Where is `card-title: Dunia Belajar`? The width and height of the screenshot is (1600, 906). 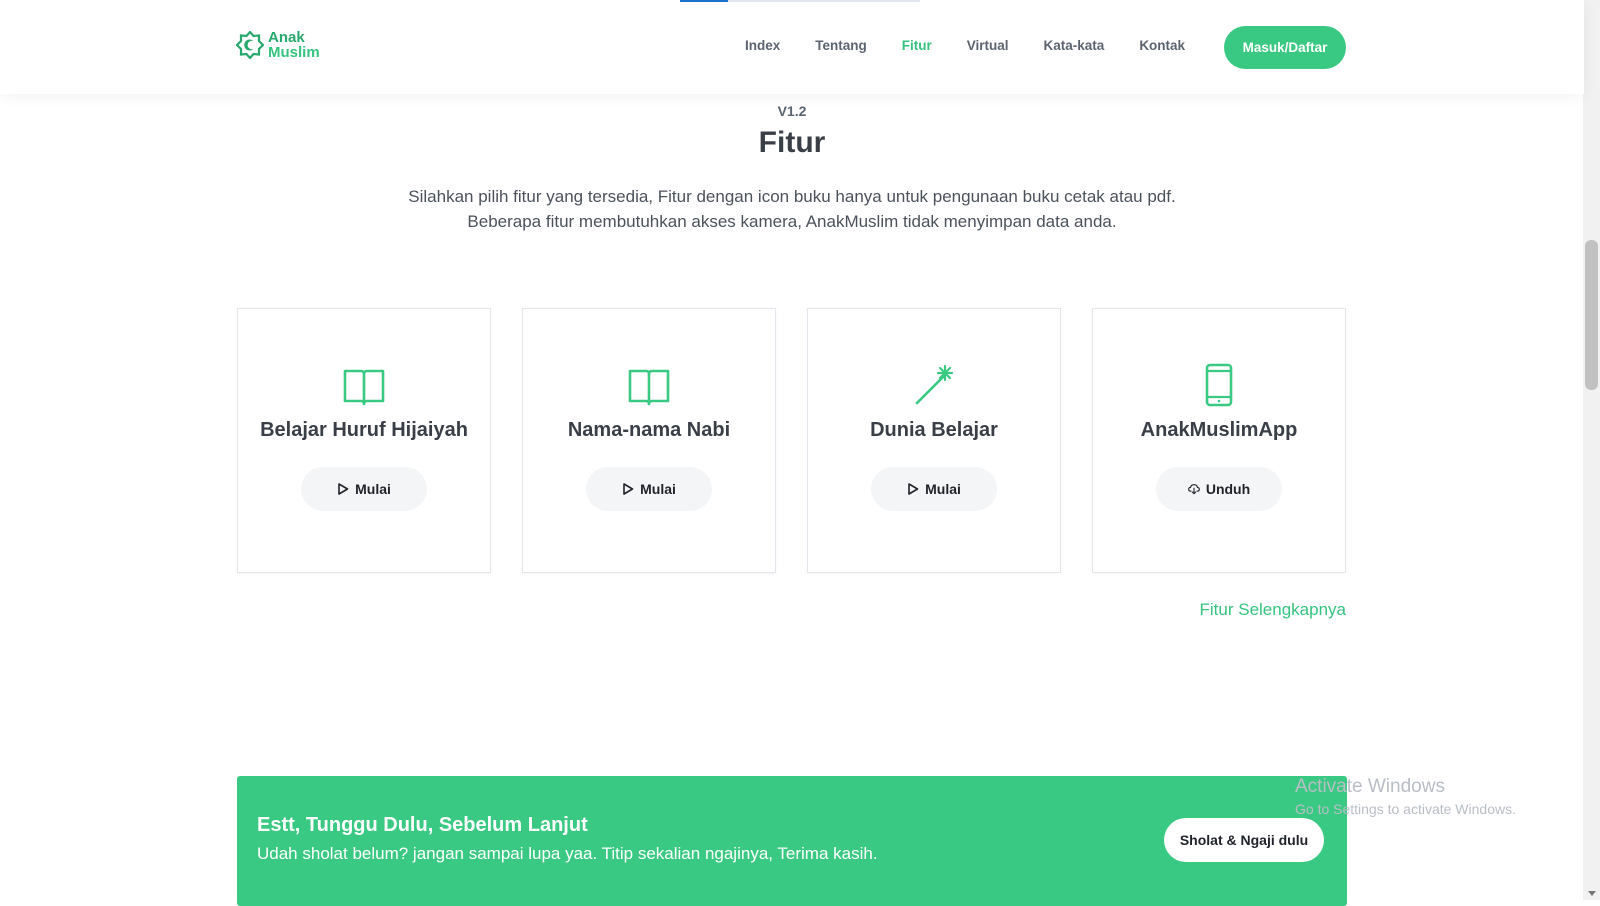 card-title: Dunia Belajar is located at coordinates (934, 430).